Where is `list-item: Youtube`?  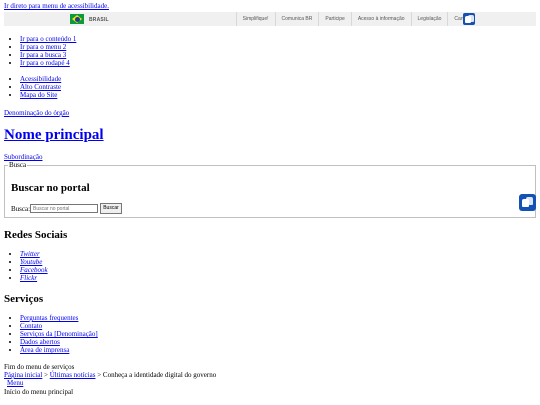 list-item: Youtube is located at coordinates (34, 262).